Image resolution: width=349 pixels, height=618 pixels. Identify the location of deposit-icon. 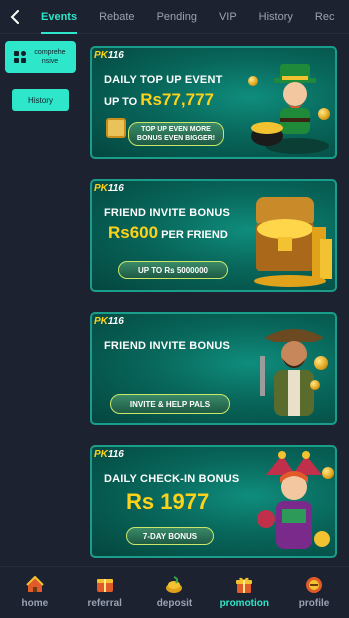
(174, 584).